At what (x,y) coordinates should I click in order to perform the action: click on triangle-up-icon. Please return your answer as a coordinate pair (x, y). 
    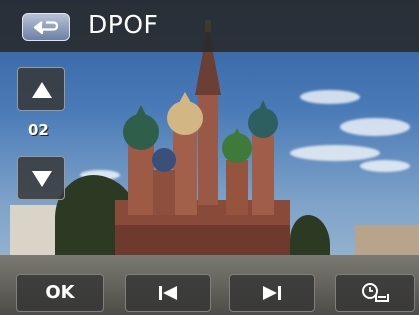
    Looking at the image, I should click on (42, 90).